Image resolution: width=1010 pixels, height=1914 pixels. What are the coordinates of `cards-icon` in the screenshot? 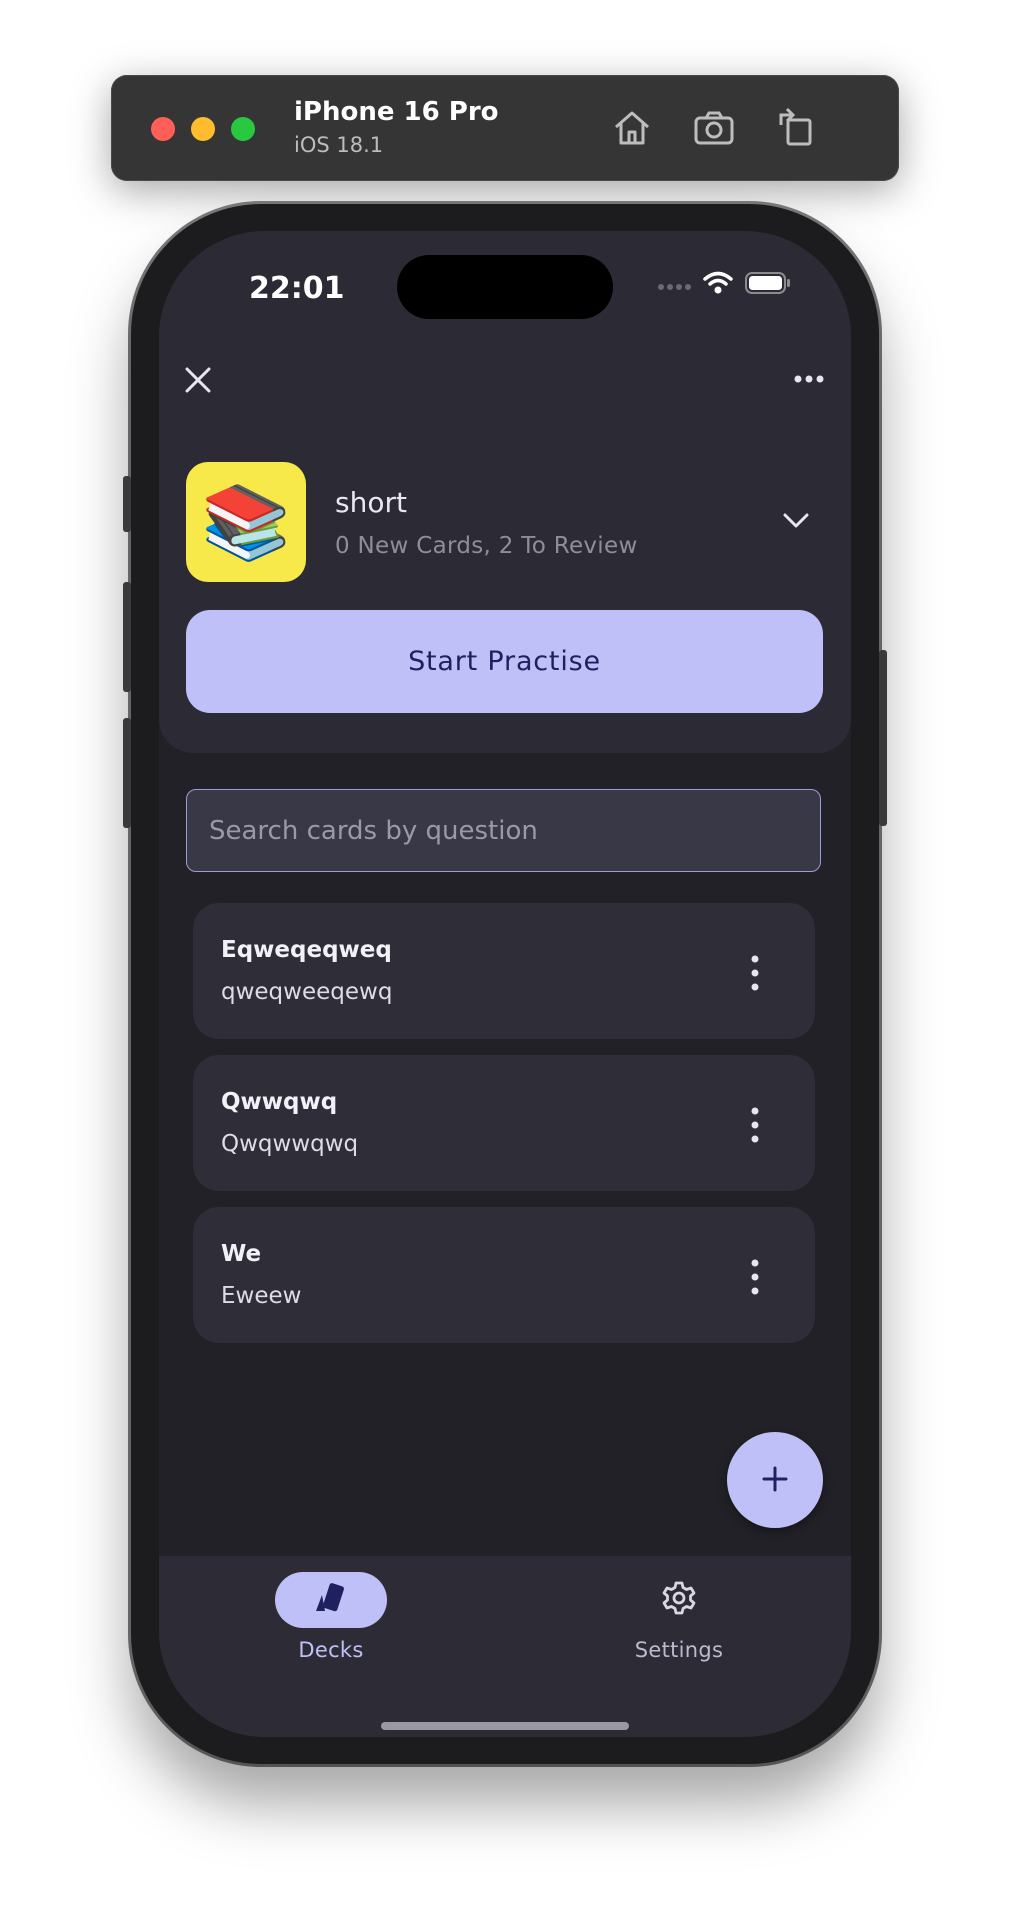 It's located at (331, 1600).